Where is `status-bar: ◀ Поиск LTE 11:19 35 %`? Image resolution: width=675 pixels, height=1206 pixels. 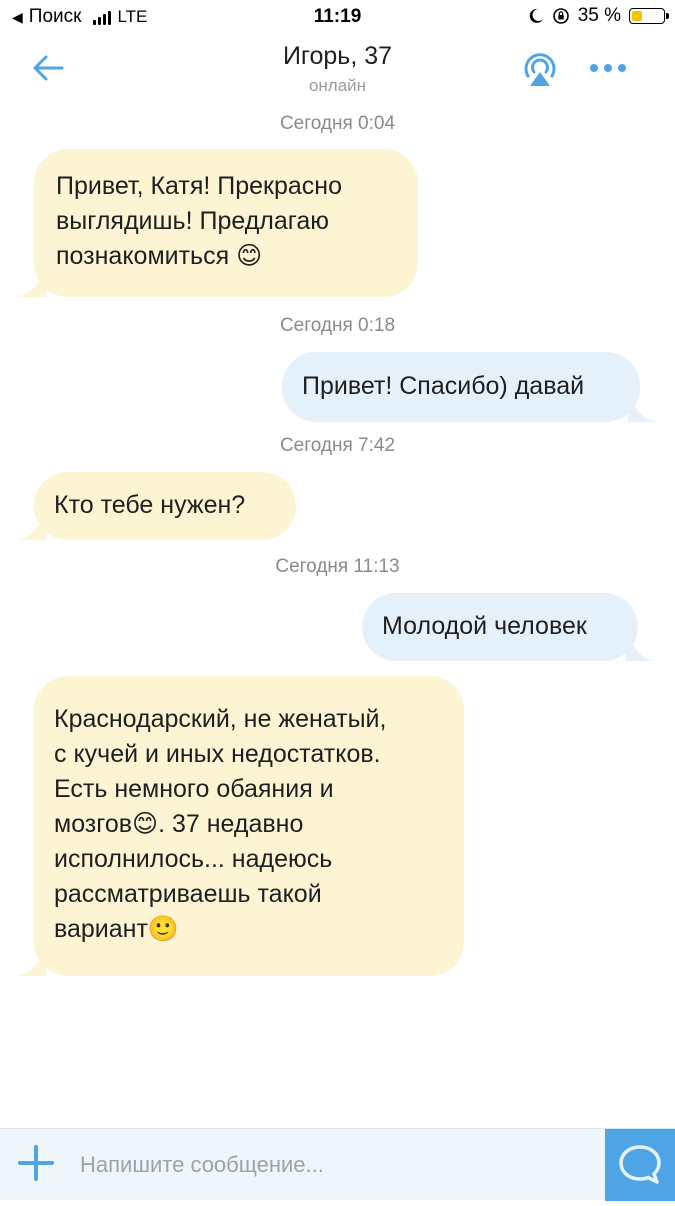 status-bar: ◀ Поиск LTE 11:19 35 % is located at coordinates (337, 18).